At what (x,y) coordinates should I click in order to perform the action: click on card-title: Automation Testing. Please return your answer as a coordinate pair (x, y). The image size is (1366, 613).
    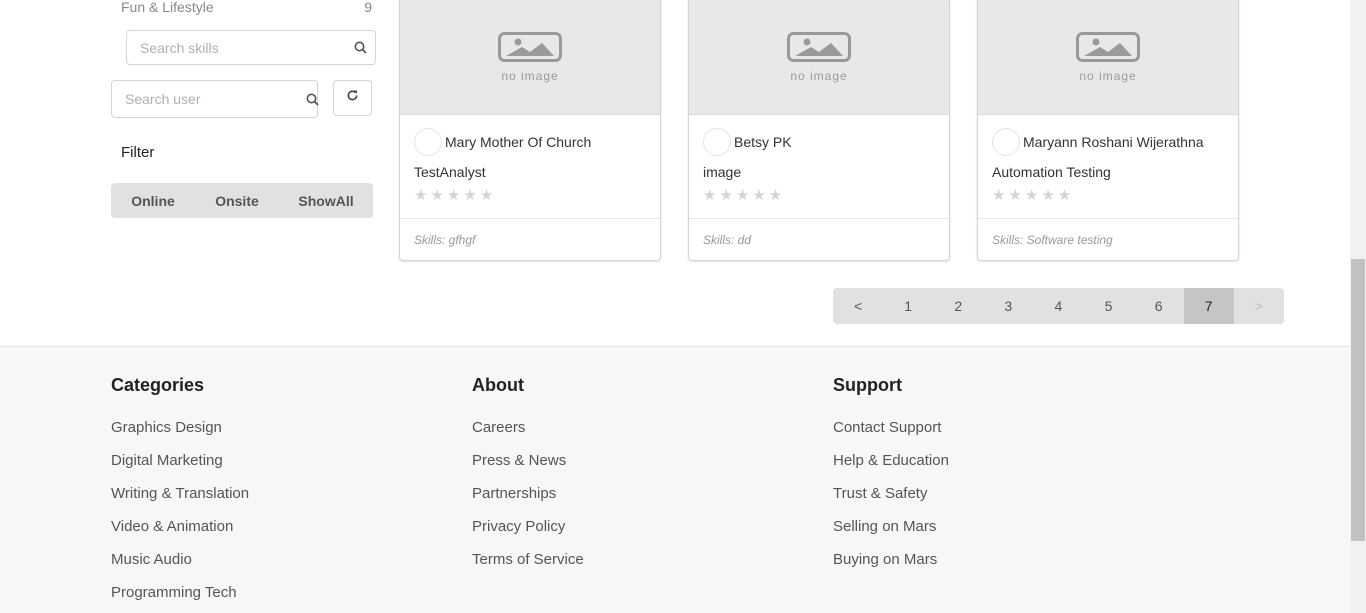
    Looking at the image, I should click on (1051, 172).